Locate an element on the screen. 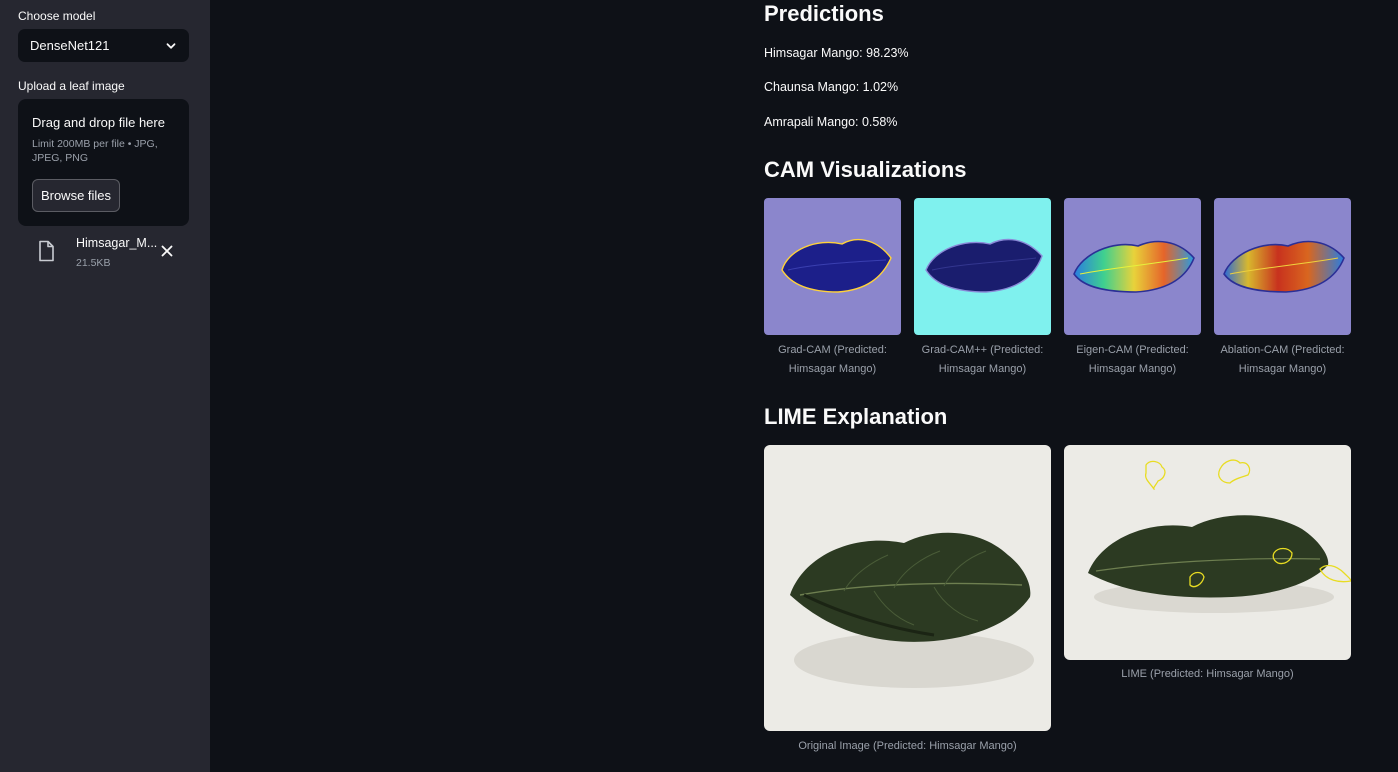 The width and height of the screenshot is (1398, 772). close-icon is located at coordinates (167, 251).